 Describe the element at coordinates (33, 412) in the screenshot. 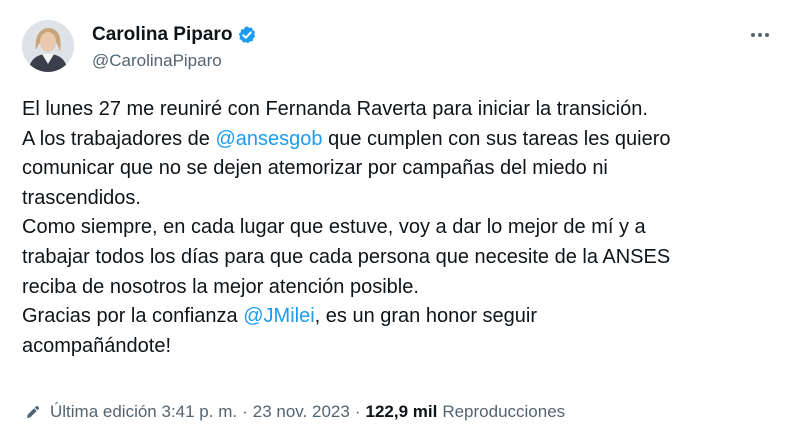

I see `pencil-edit-icon` at that location.